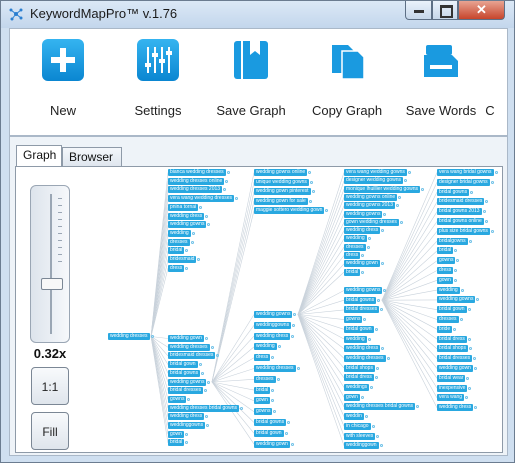 The width and height of the screenshot is (515, 463). Describe the element at coordinates (284, 191) in the screenshot. I see `graph-node: wedding gown pinterest` at that location.